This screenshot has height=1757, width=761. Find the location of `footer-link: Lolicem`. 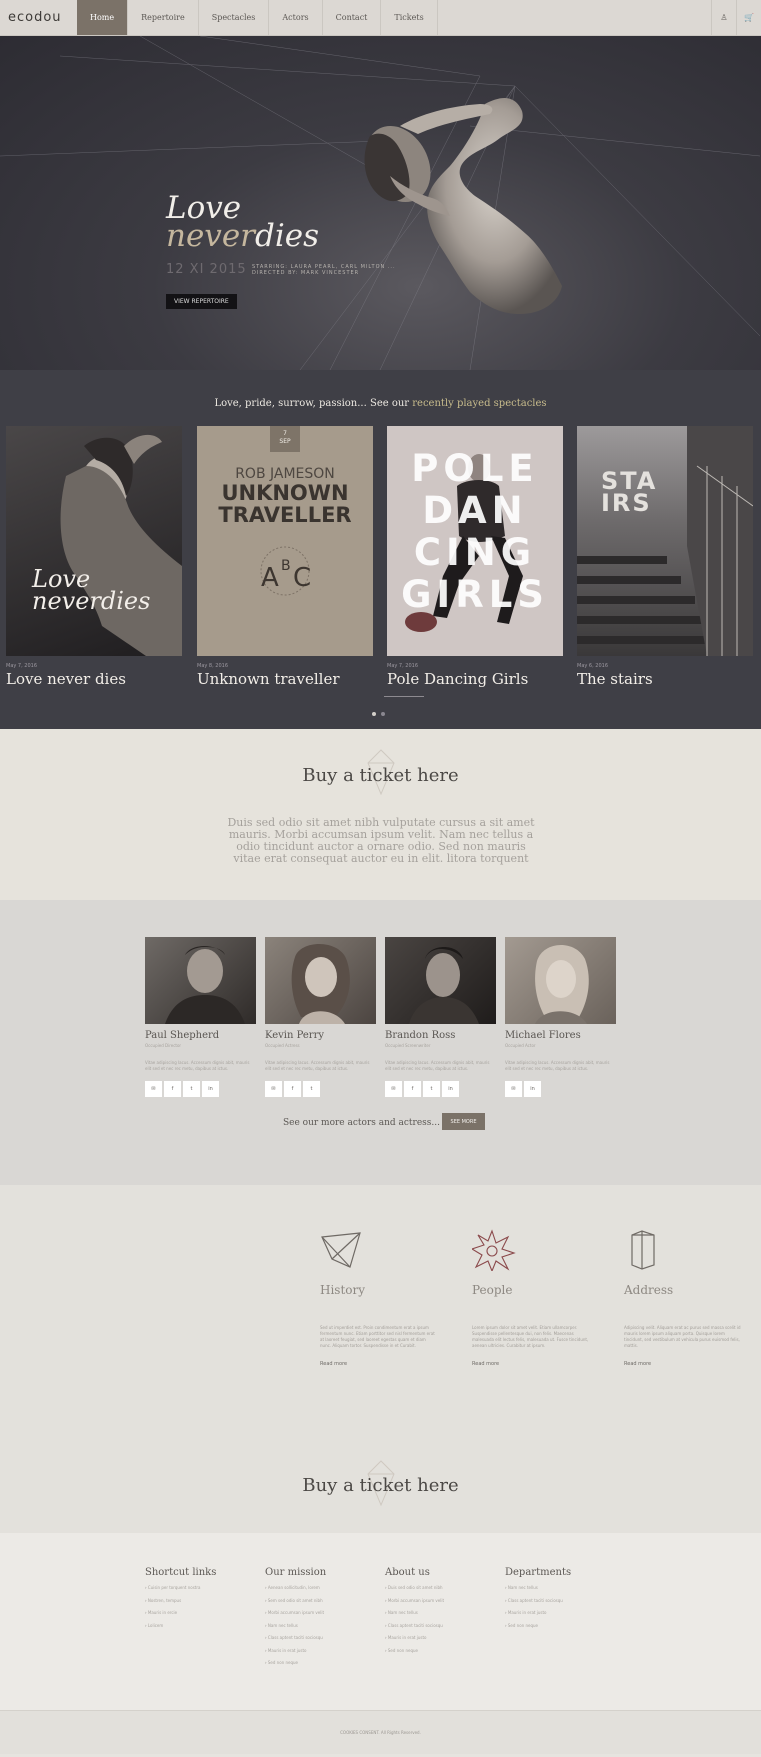

footer-link: Lolicem is located at coordinates (201, 1629).